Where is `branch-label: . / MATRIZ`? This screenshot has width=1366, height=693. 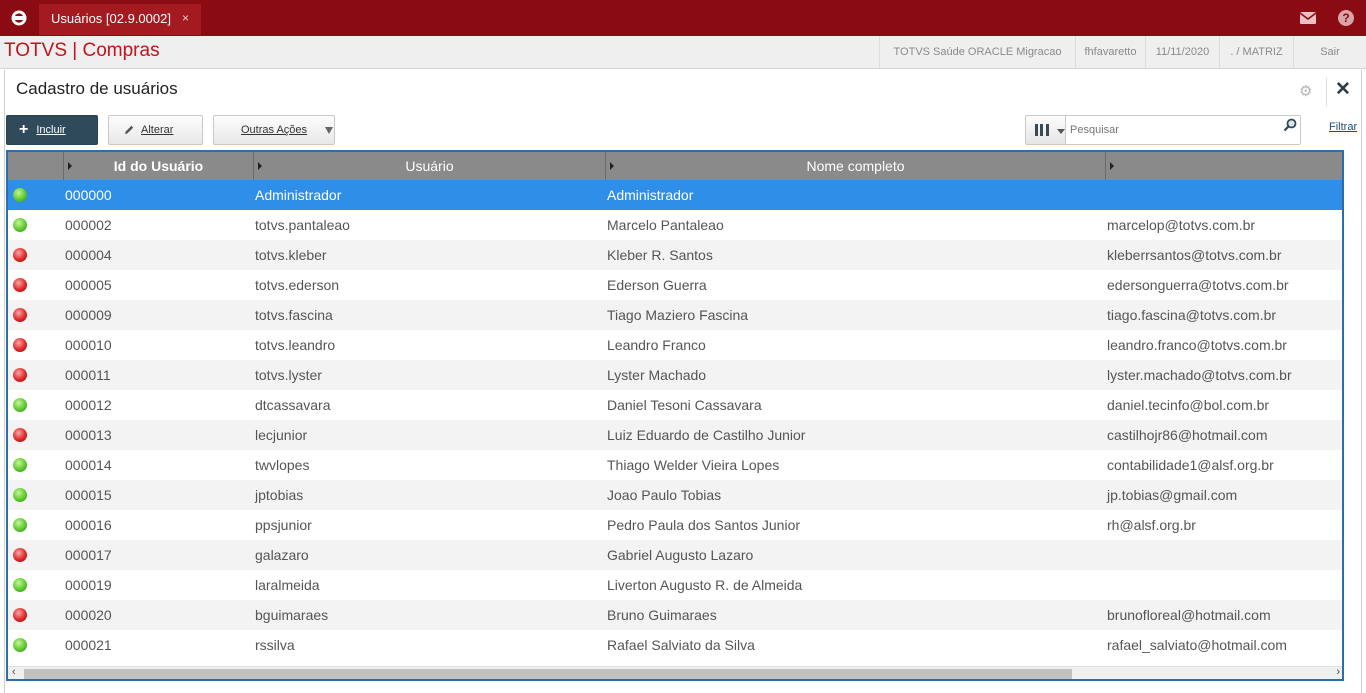 branch-label: . / MATRIZ is located at coordinates (1256, 52).